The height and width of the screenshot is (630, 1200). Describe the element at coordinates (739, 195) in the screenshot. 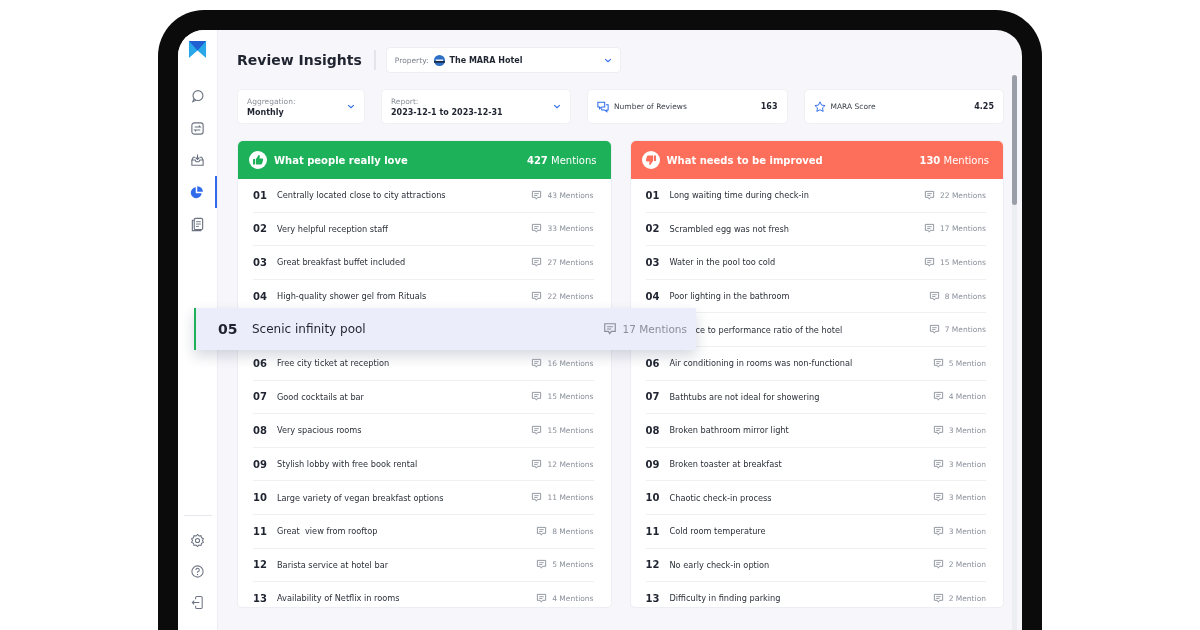

I see `item-text: Long waiting time during check-in` at that location.